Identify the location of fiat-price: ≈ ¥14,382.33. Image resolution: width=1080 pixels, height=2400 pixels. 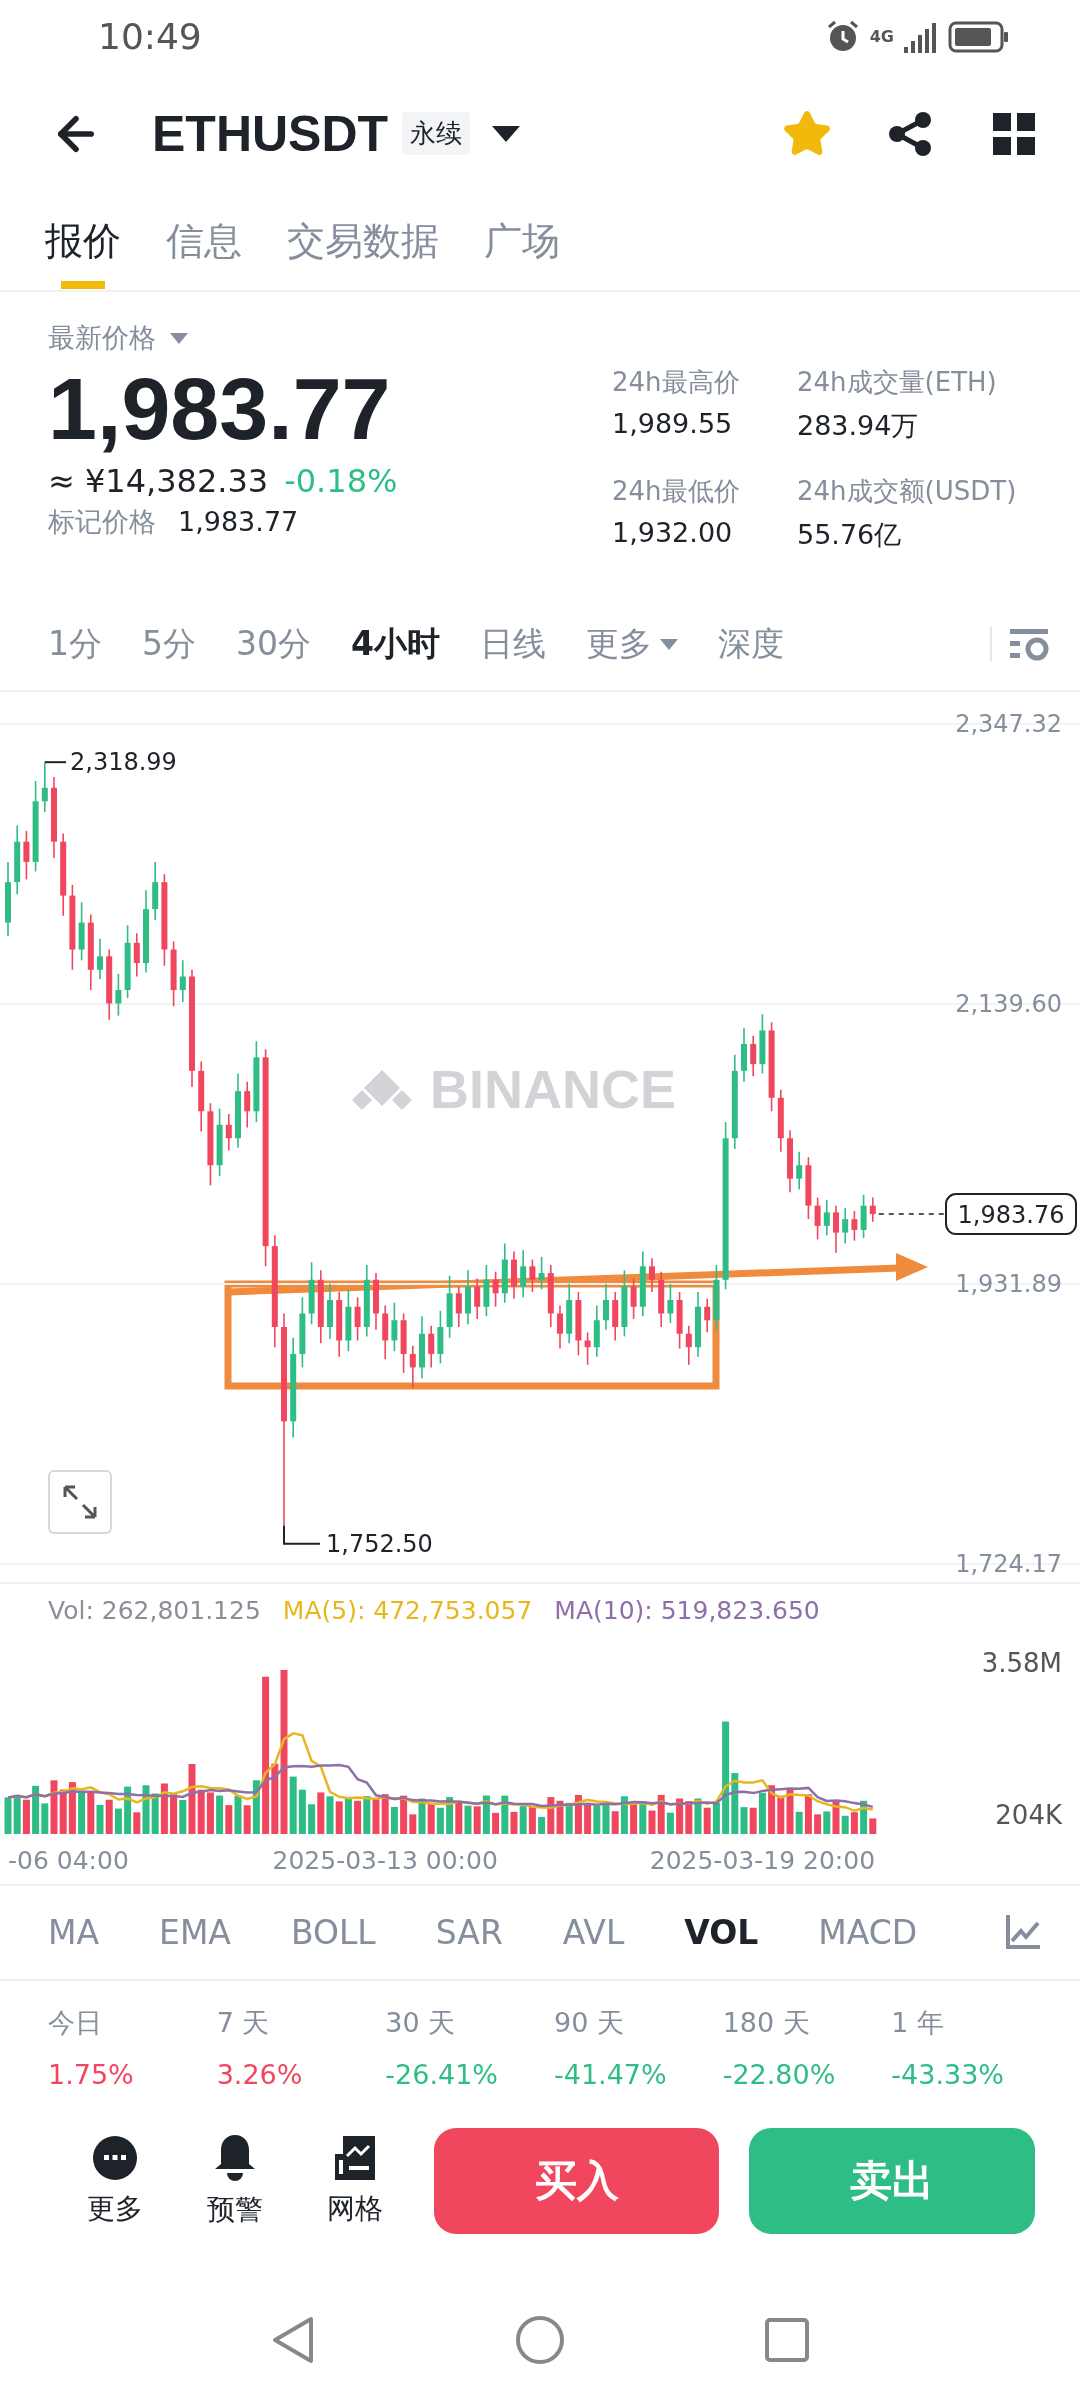
(158, 480).